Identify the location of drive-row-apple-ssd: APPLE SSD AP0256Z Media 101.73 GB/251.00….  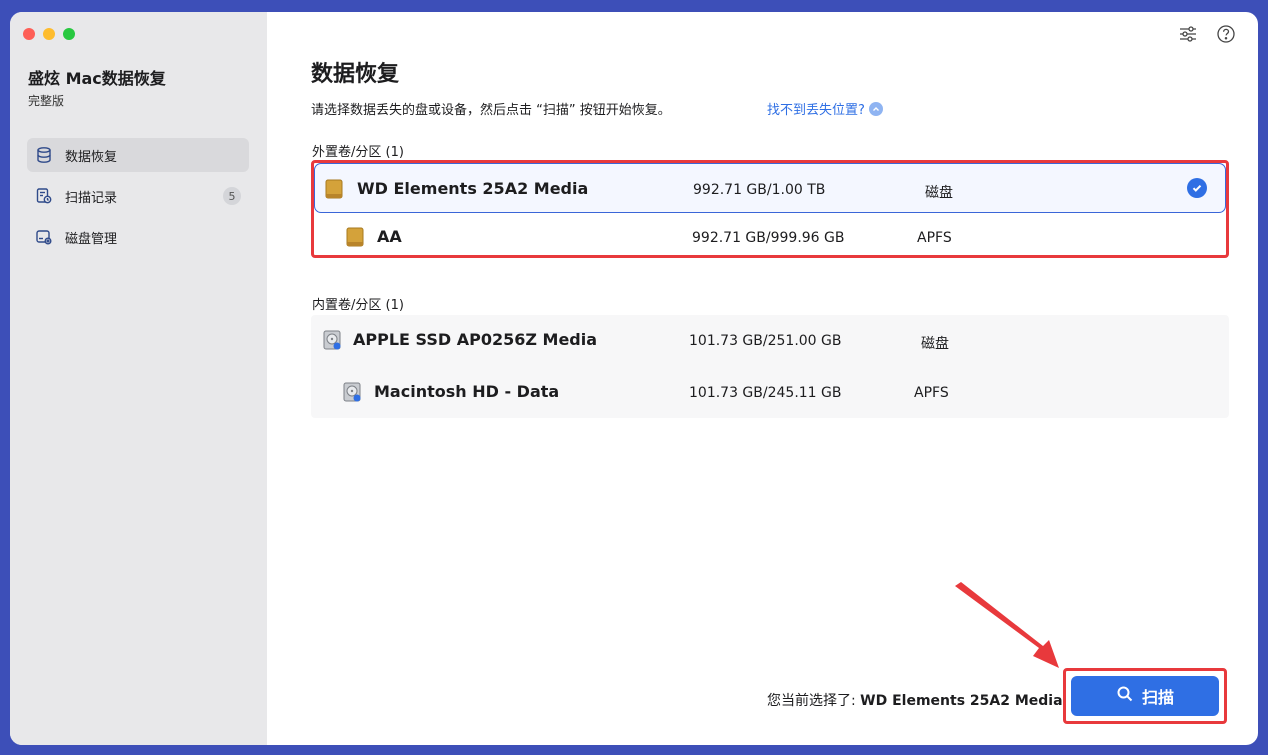
(770, 340).